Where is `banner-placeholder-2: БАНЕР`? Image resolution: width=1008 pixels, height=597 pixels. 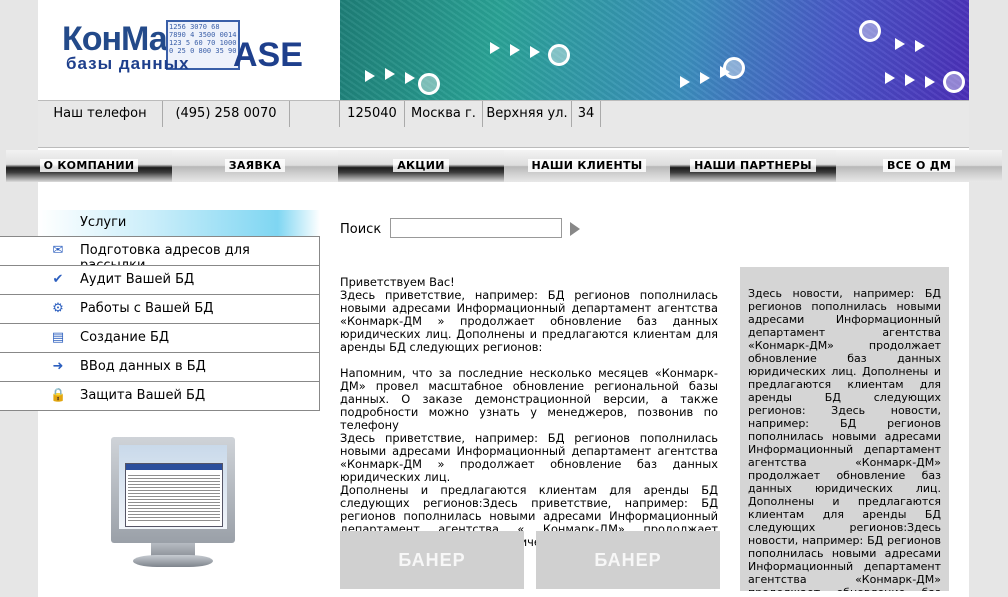 banner-placeholder-2: БАНЕР is located at coordinates (628, 560).